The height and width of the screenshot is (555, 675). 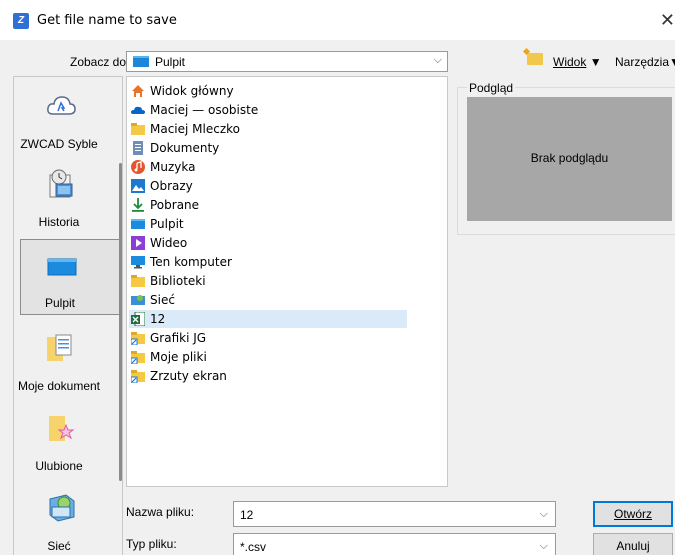 I want to click on file-name: Widok główny, so click(x=192, y=91).